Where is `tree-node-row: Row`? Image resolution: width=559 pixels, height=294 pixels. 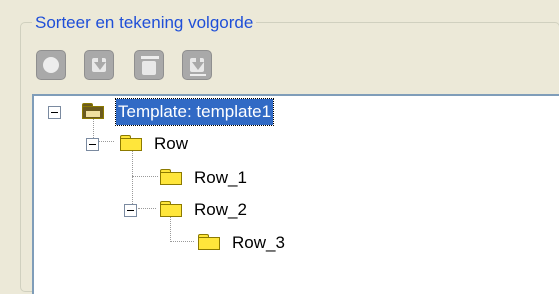 tree-node-row: Row is located at coordinates (284, 144).